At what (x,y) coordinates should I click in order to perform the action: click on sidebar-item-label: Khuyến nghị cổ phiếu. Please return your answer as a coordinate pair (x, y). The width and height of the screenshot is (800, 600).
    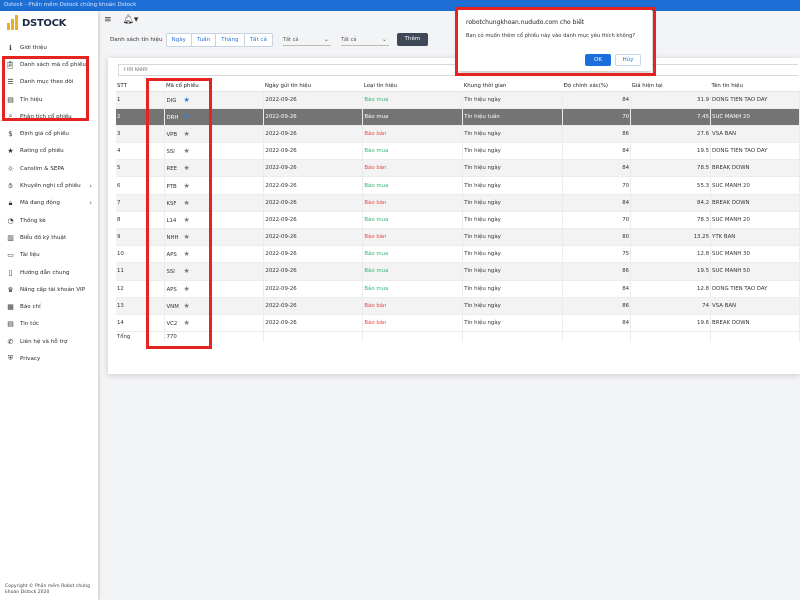
    Looking at the image, I should click on (50, 186).